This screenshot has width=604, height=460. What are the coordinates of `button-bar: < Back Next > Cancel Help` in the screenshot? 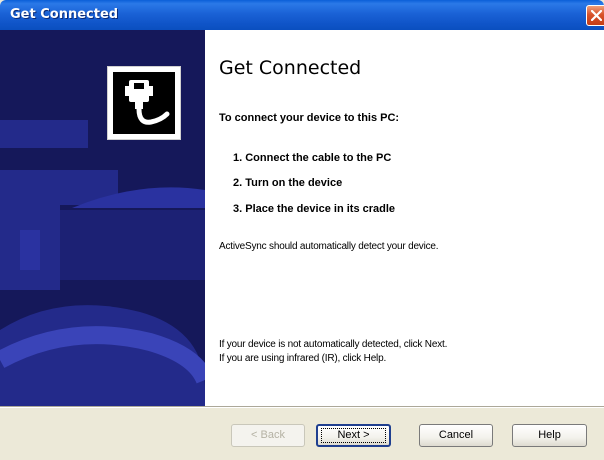 It's located at (302, 434).